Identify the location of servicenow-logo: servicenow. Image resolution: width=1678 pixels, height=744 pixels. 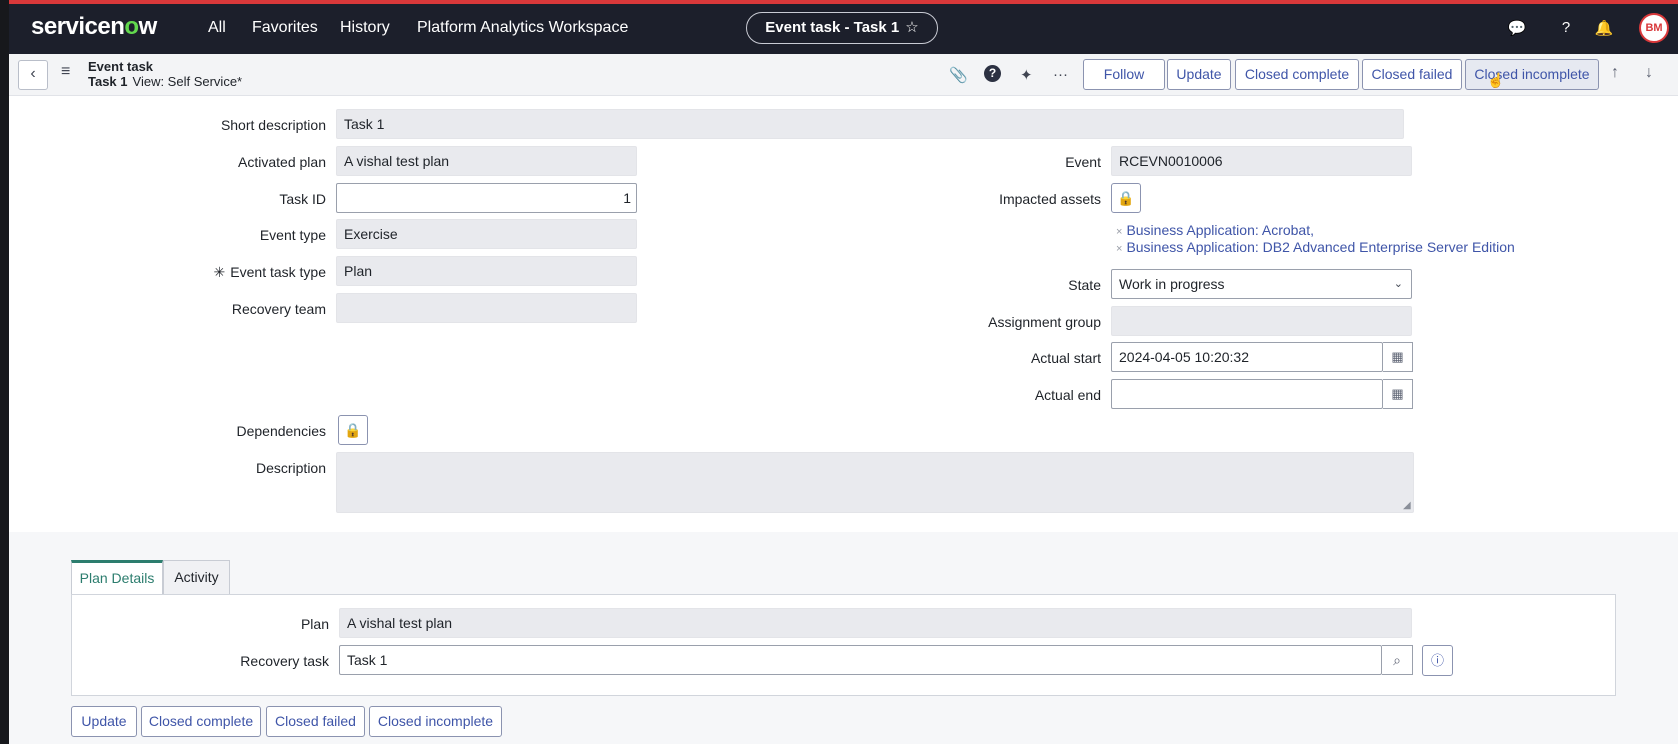
(94, 27).